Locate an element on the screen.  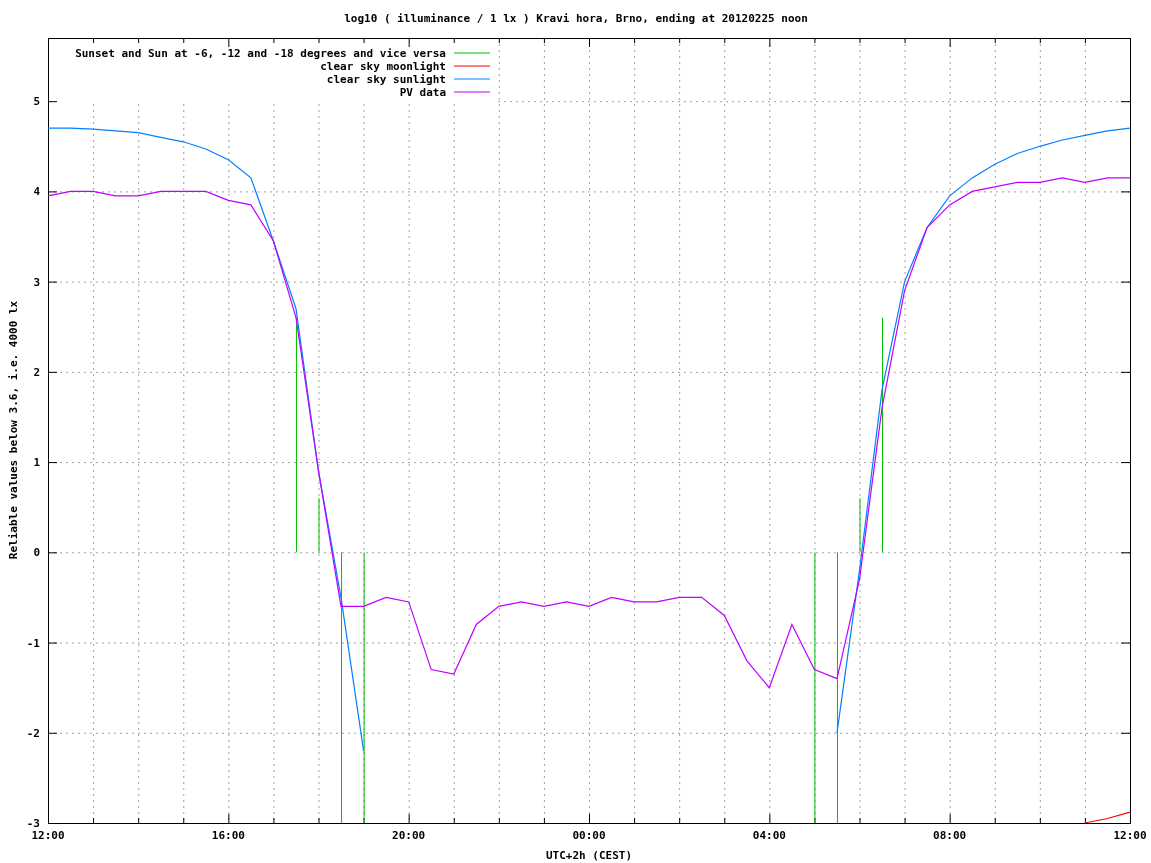
x-axis-title: UTC+2h (CEST) is located at coordinates (589, 855).